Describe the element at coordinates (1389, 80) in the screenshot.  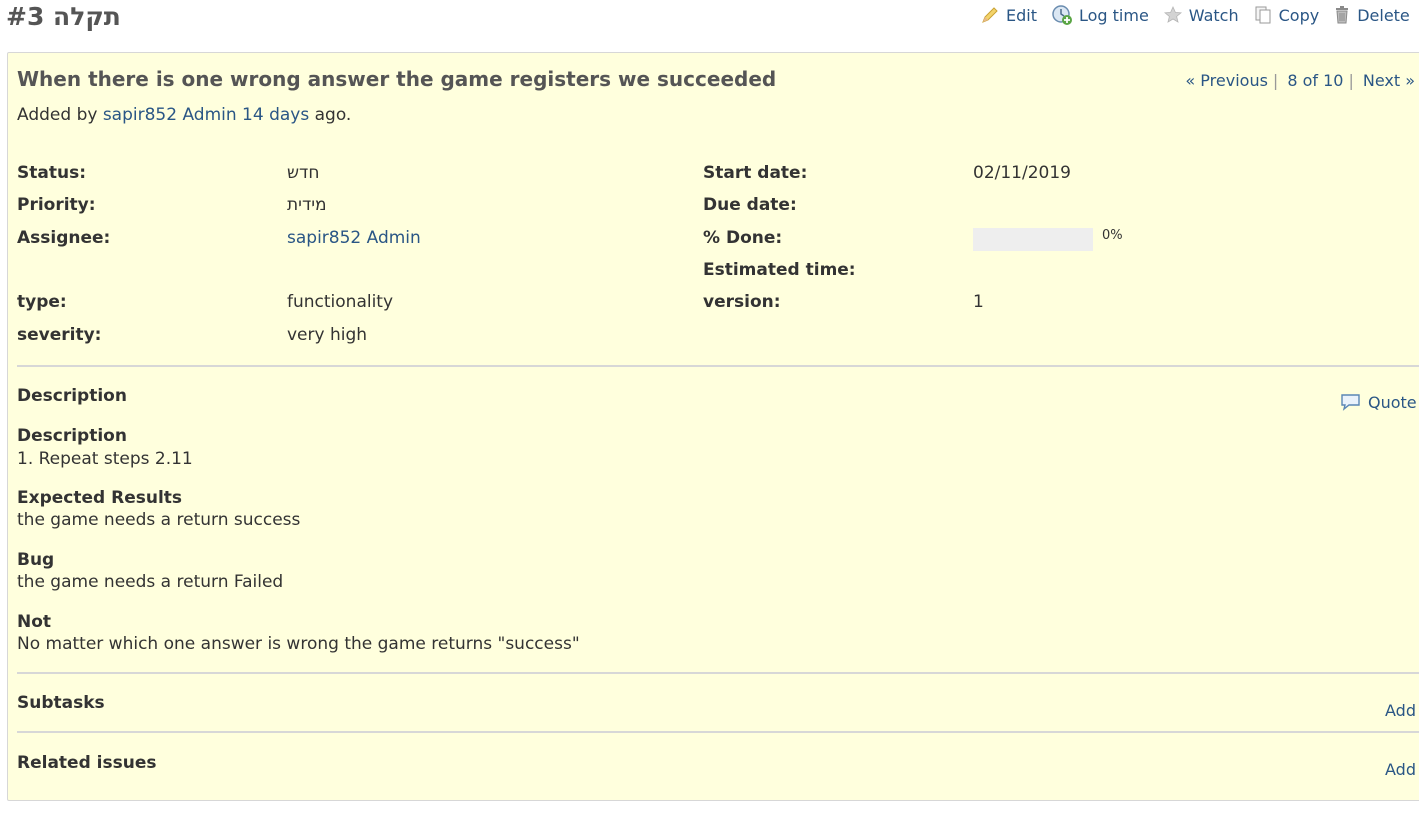
I see `next-link: Next »` at that location.